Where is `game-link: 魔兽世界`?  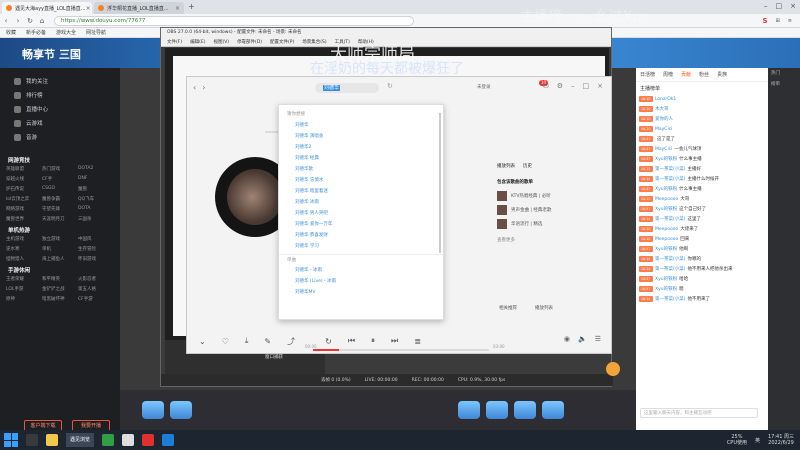 game-link: 魔兽世界 is located at coordinates (24, 219).